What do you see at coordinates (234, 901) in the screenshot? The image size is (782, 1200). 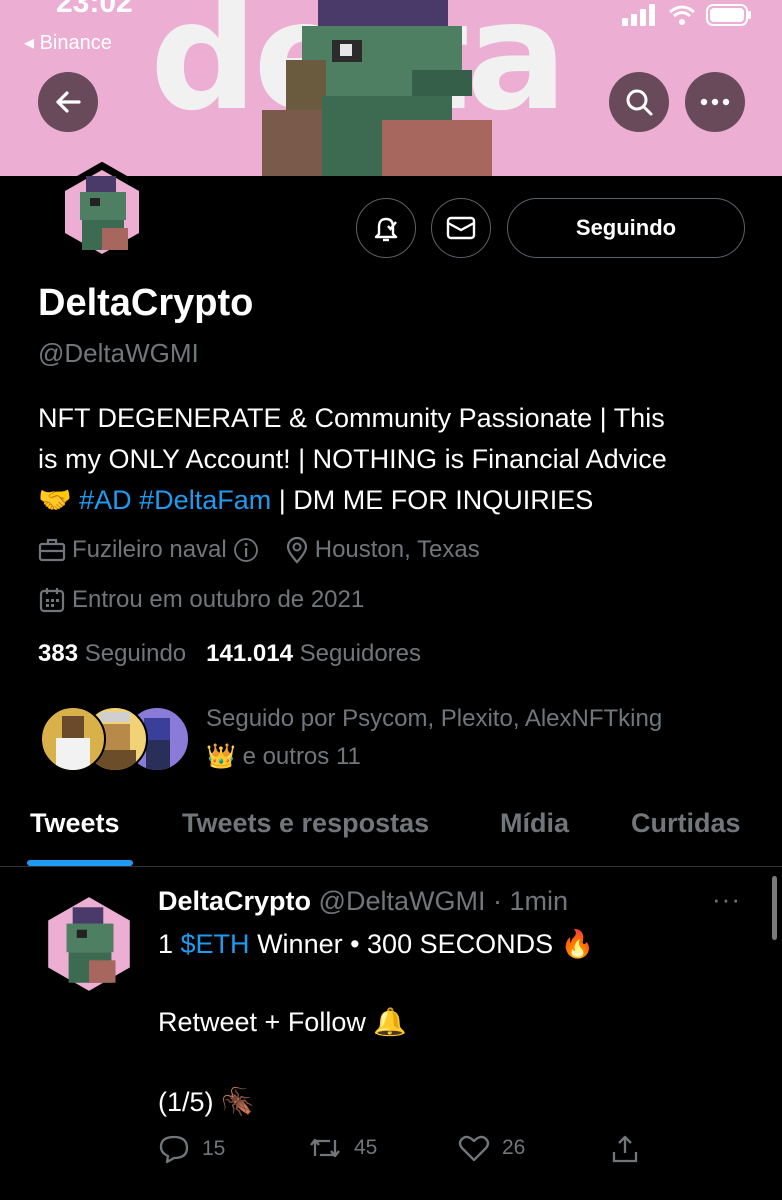 I see `tweet-author-name: DeltaCrypto` at bounding box center [234, 901].